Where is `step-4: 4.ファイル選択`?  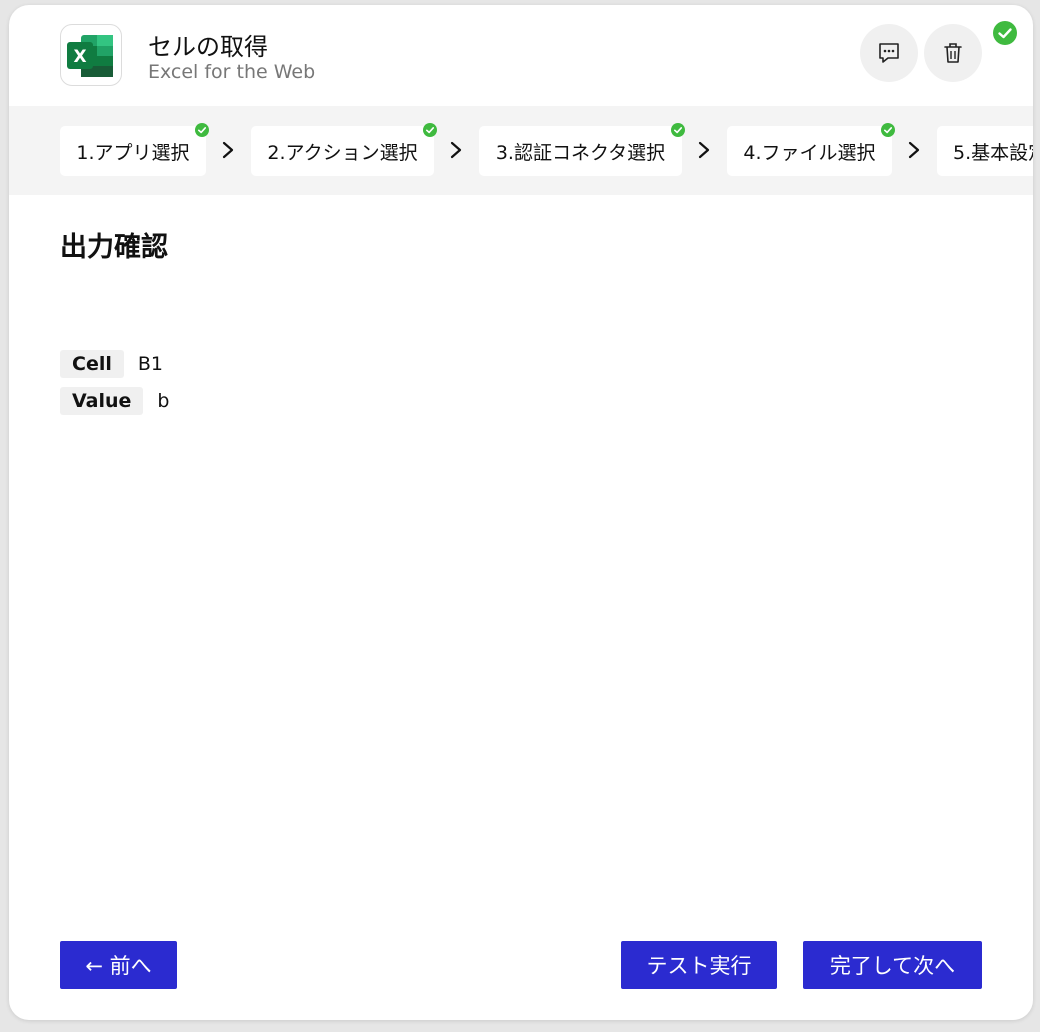 step-4: 4.ファイル選択 is located at coordinates (811, 149).